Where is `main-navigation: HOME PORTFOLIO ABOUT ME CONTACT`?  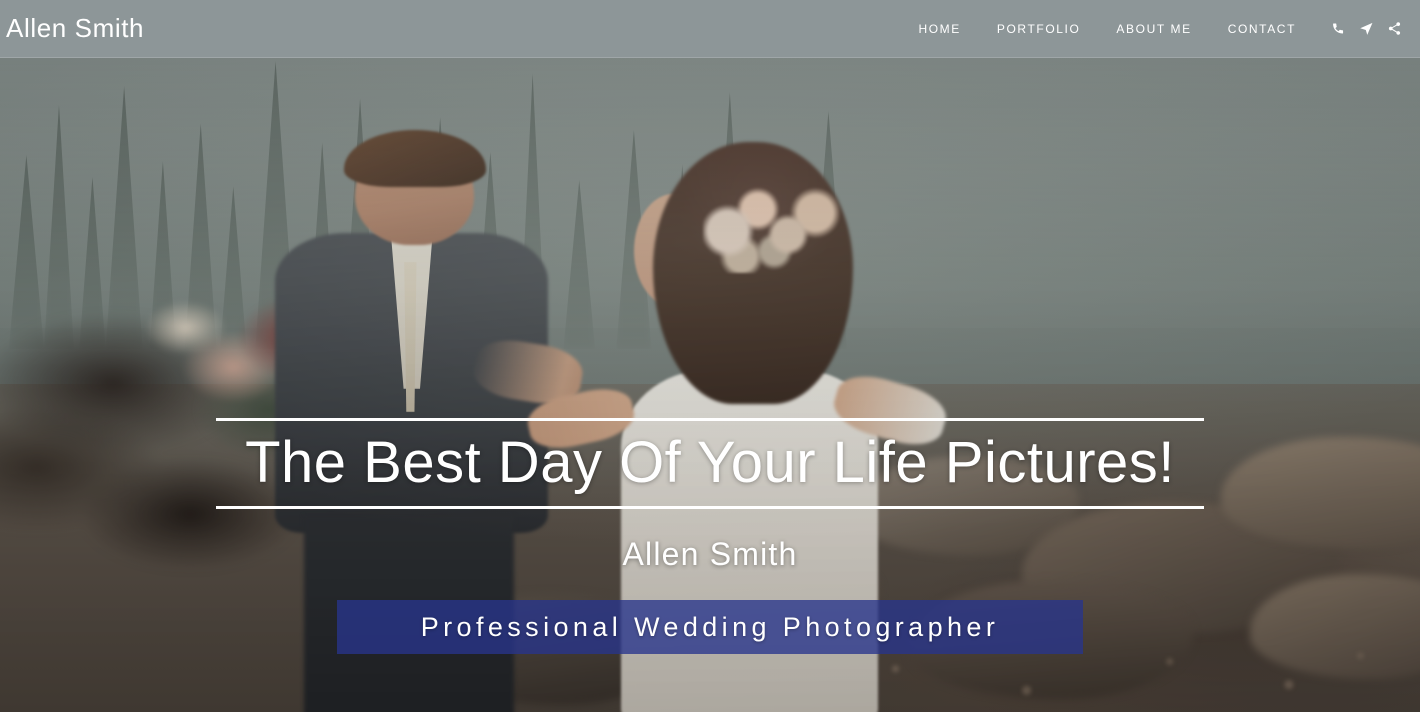 main-navigation: HOME PORTFOLIO ABOUT ME CONTACT is located at coordinates (1160, 29).